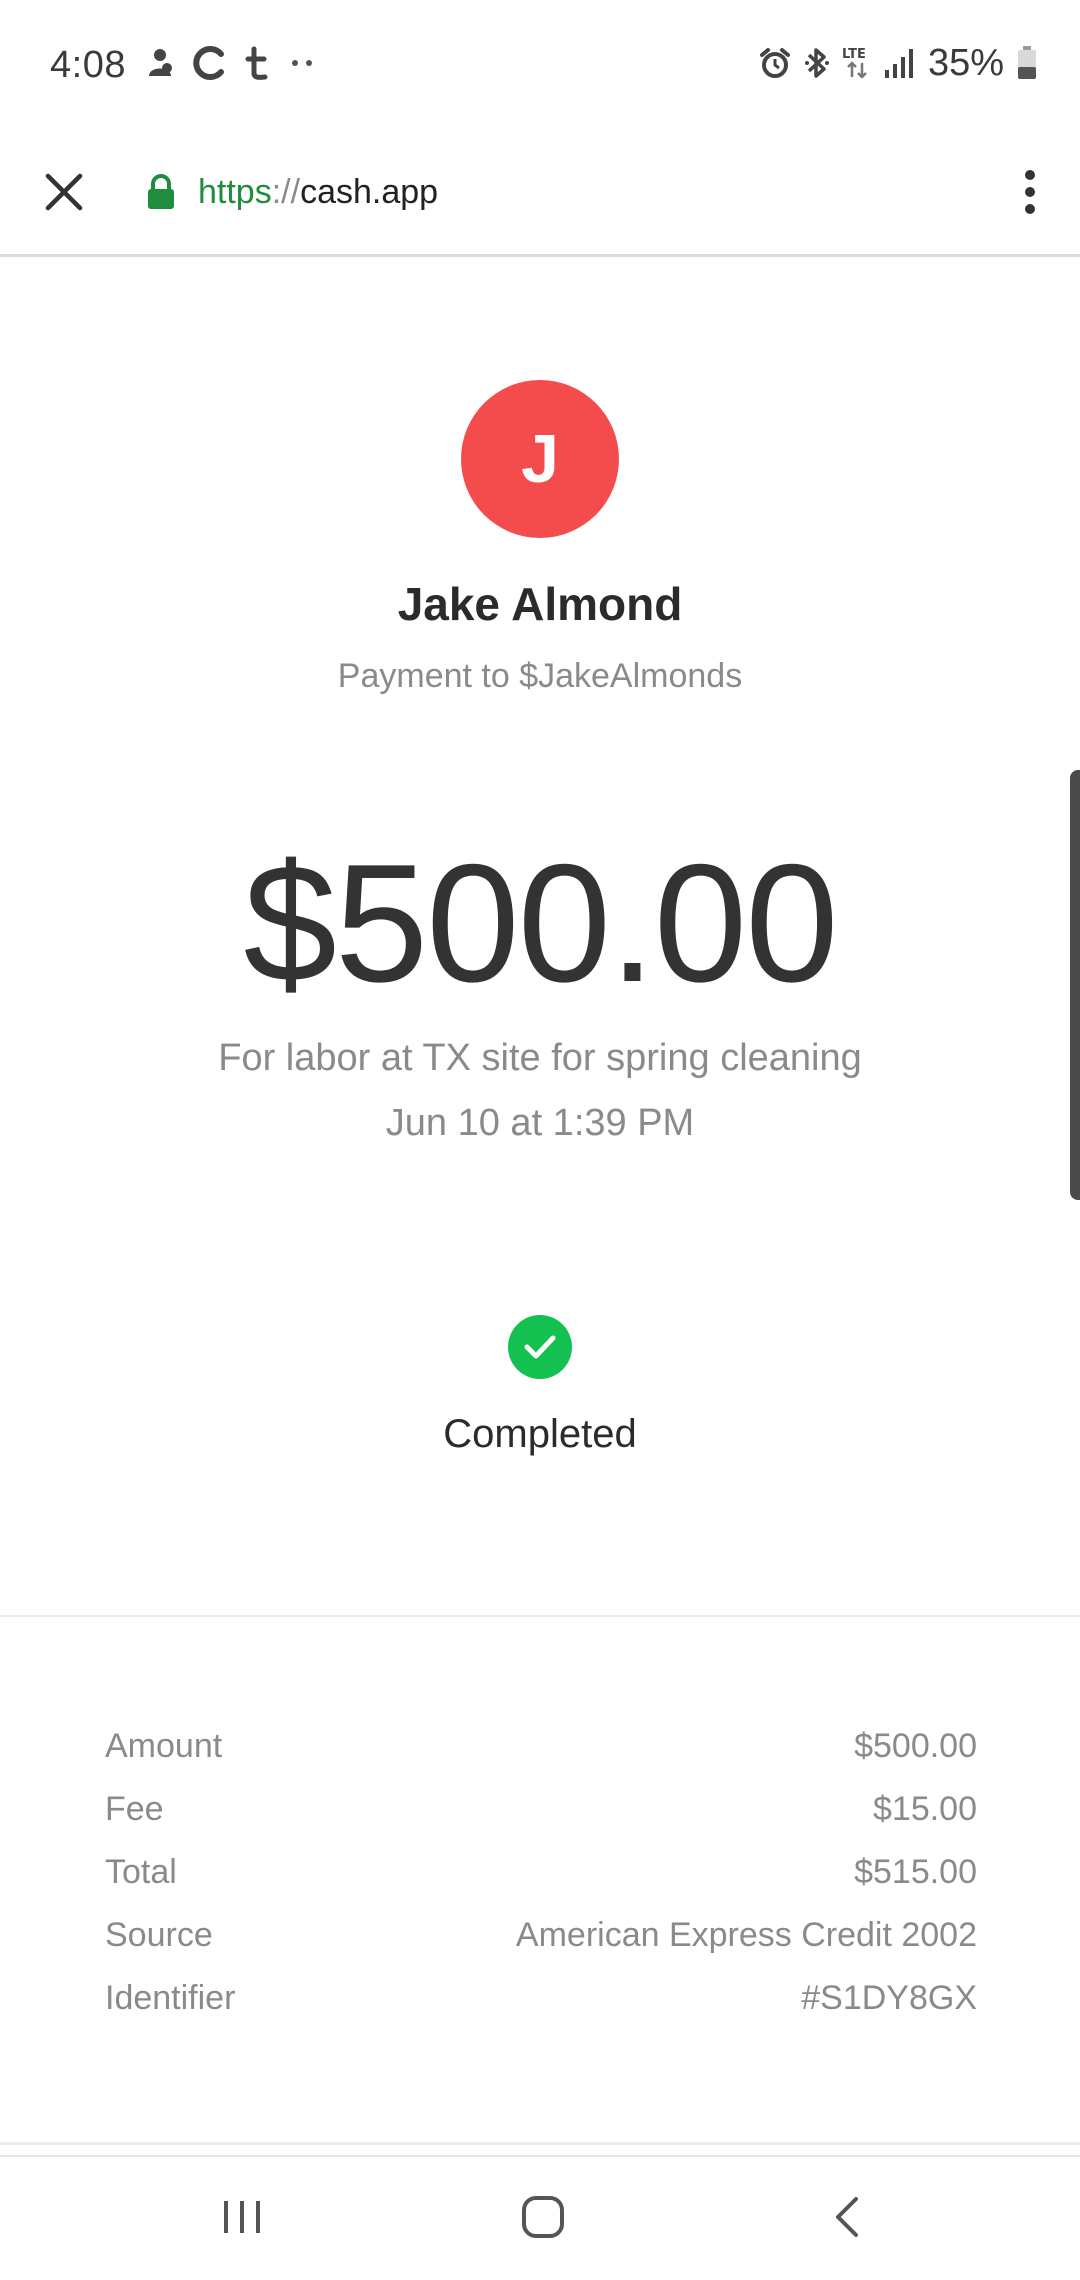 The height and width of the screenshot is (2280, 1080). I want to click on notification-icon, so click(160, 62).